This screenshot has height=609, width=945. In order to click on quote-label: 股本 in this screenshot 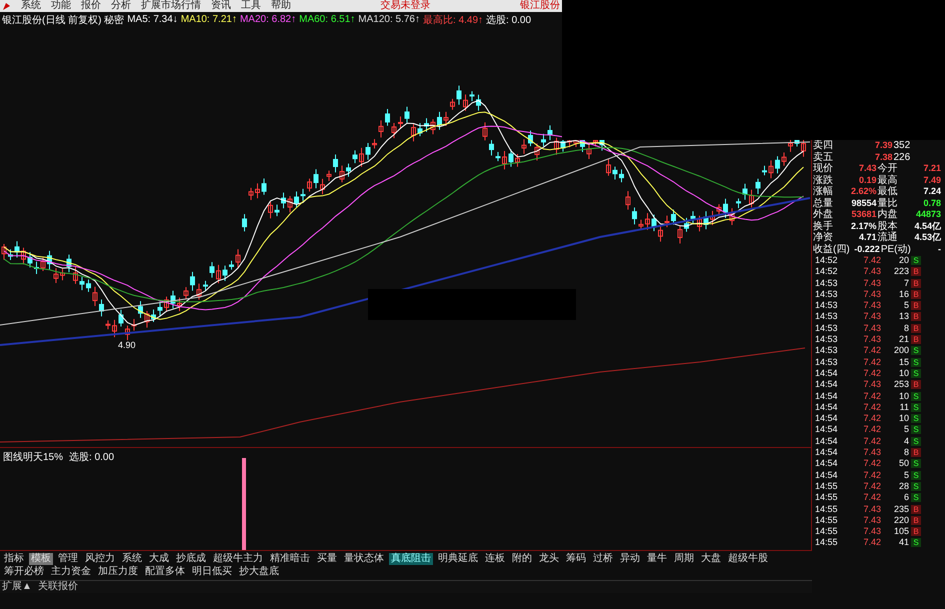, I will do `click(888, 226)`.